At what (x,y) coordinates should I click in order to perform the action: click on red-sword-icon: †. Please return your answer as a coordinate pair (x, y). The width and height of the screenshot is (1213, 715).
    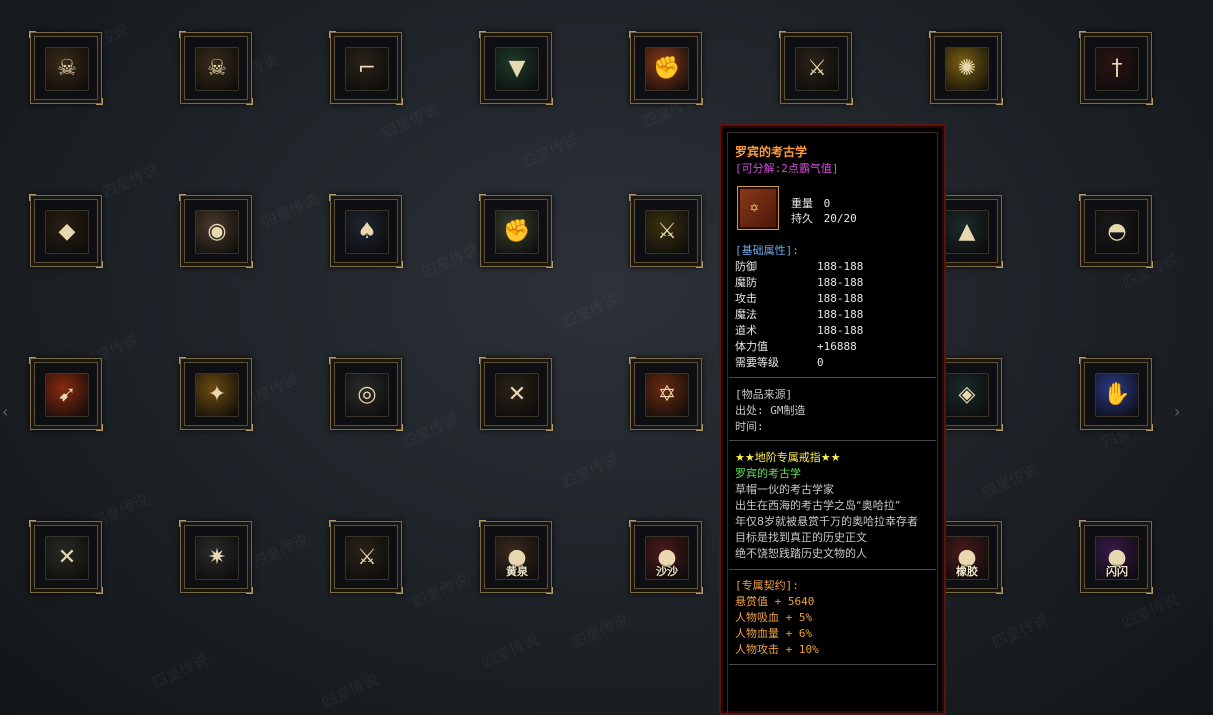
    Looking at the image, I should click on (1117, 69).